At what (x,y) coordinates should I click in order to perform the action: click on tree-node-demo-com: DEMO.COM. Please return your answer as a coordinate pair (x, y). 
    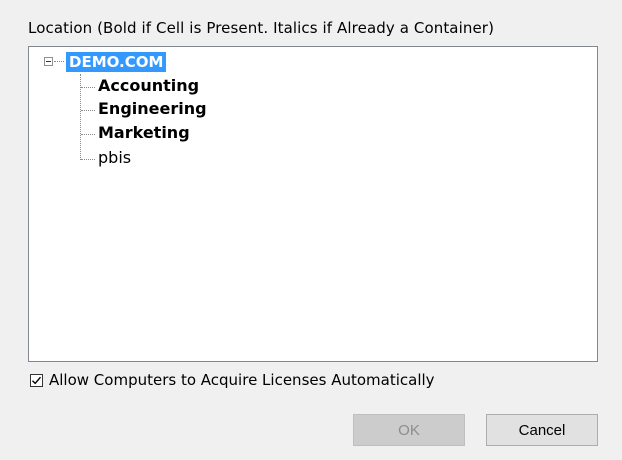
    Looking at the image, I should click on (116, 62).